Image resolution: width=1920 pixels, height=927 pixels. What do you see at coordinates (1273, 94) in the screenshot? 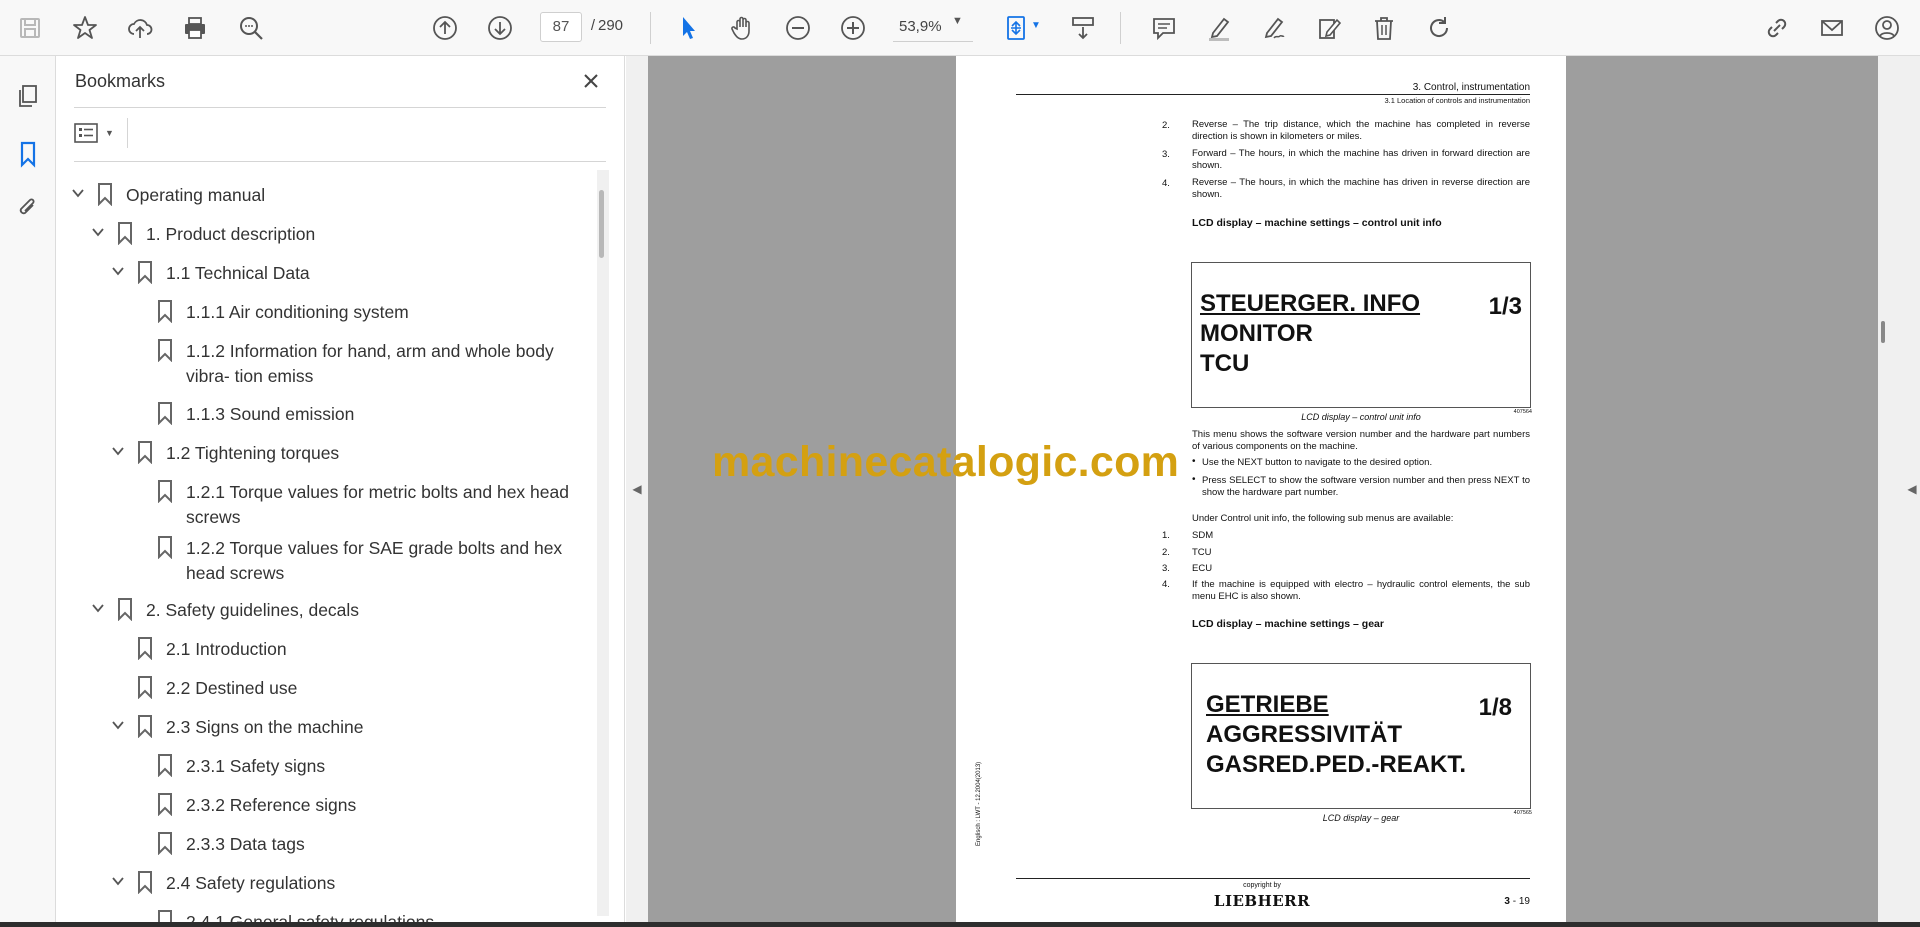
I see `header-rule` at bounding box center [1273, 94].